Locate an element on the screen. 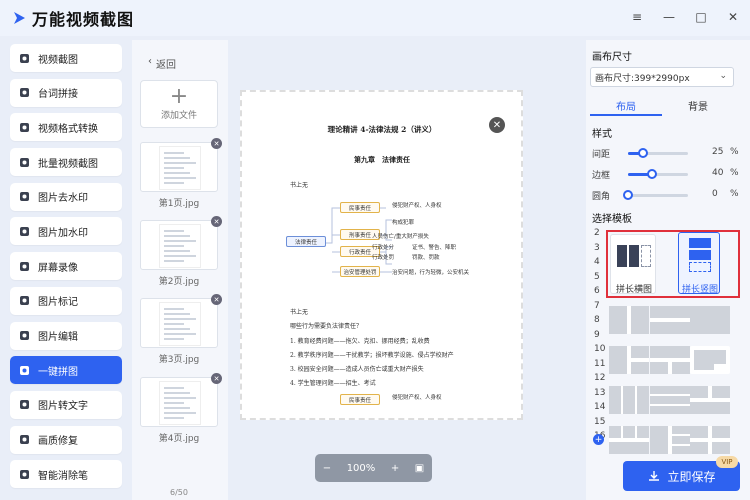 This screenshot has height=500, width=750. collage-icon is located at coordinates (24, 370).